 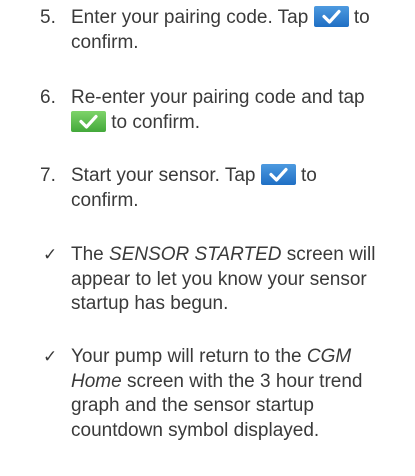 I want to click on result-text-part: Your pump will return to the, so click(x=189, y=356).